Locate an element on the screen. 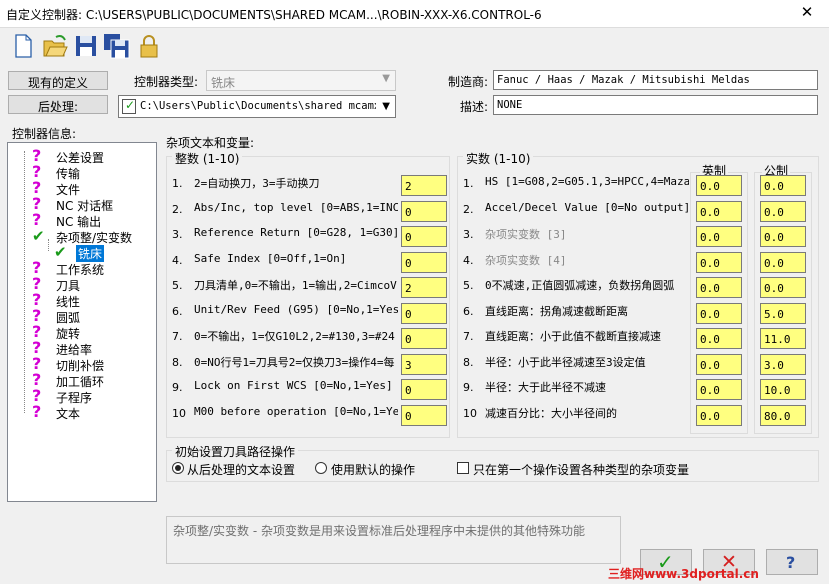 The image size is (829, 584). tree-item-label: 切削补偿 is located at coordinates (80, 366).